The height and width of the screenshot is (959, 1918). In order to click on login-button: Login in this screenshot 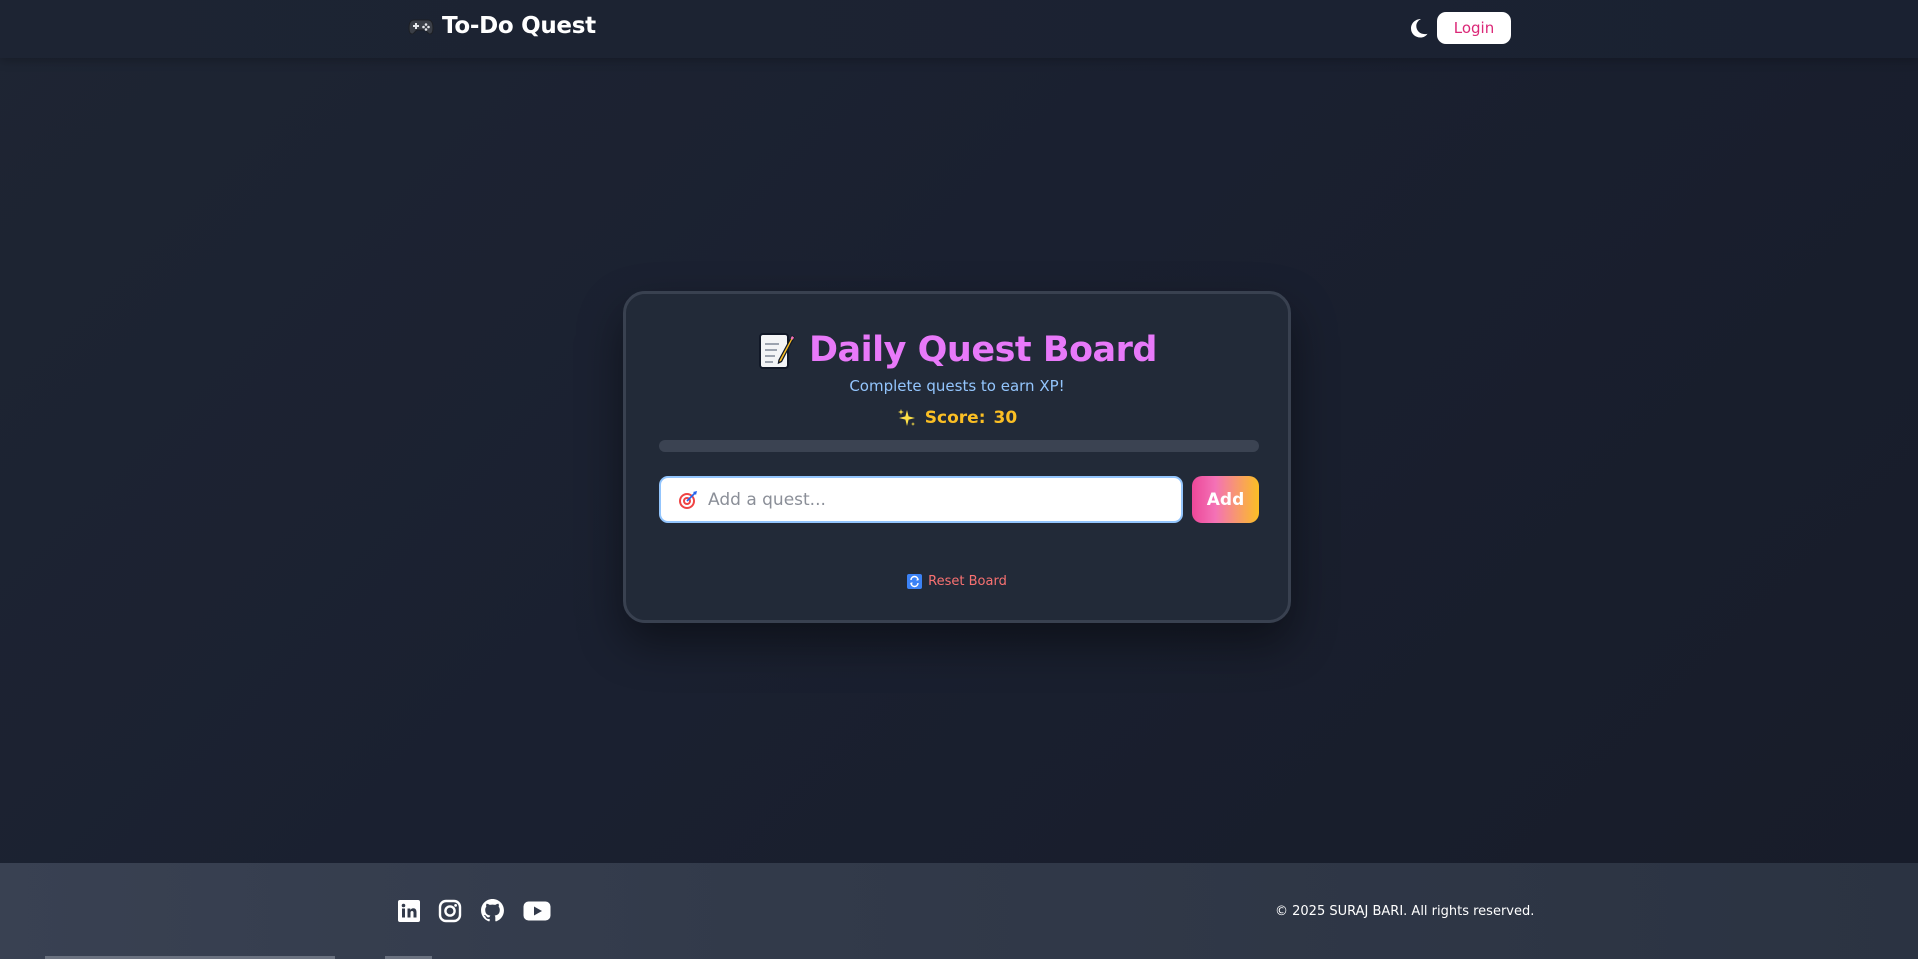, I will do `click(1474, 28)`.